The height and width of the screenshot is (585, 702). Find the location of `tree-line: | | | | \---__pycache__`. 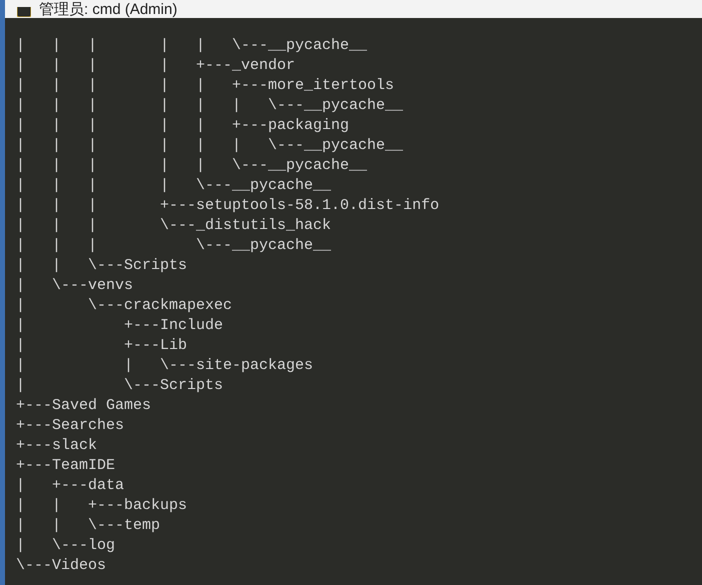

tree-line: | | | | \---__pycache__ is located at coordinates (174, 186).